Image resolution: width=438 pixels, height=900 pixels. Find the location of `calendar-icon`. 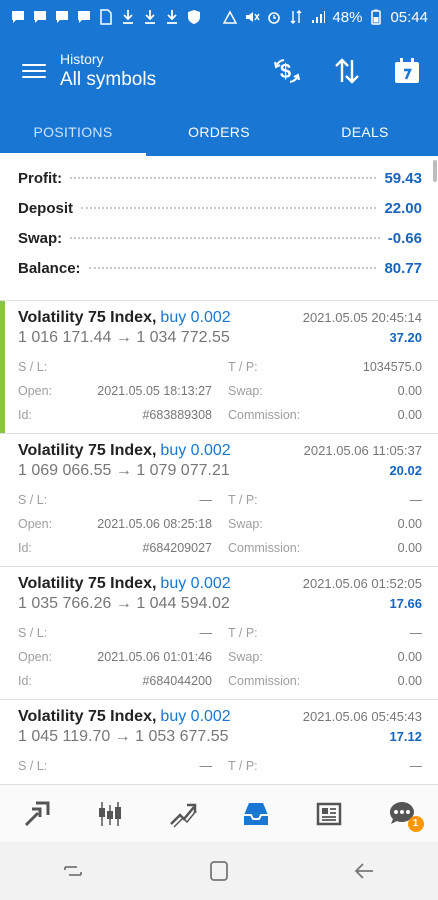

calendar-icon is located at coordinates (407, 71).